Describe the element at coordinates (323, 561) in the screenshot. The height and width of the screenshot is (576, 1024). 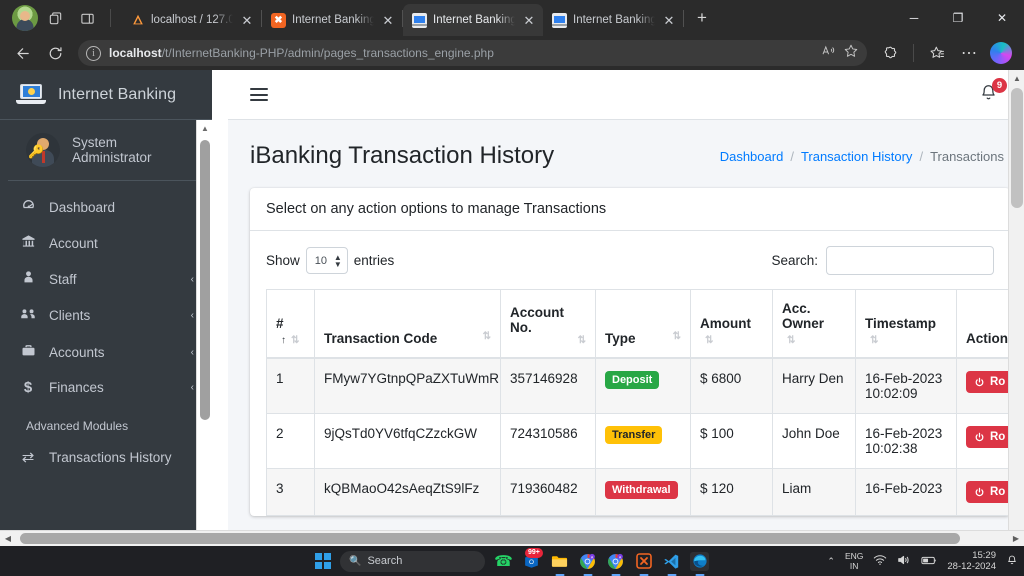
I see `windows-start-icon` at that location.